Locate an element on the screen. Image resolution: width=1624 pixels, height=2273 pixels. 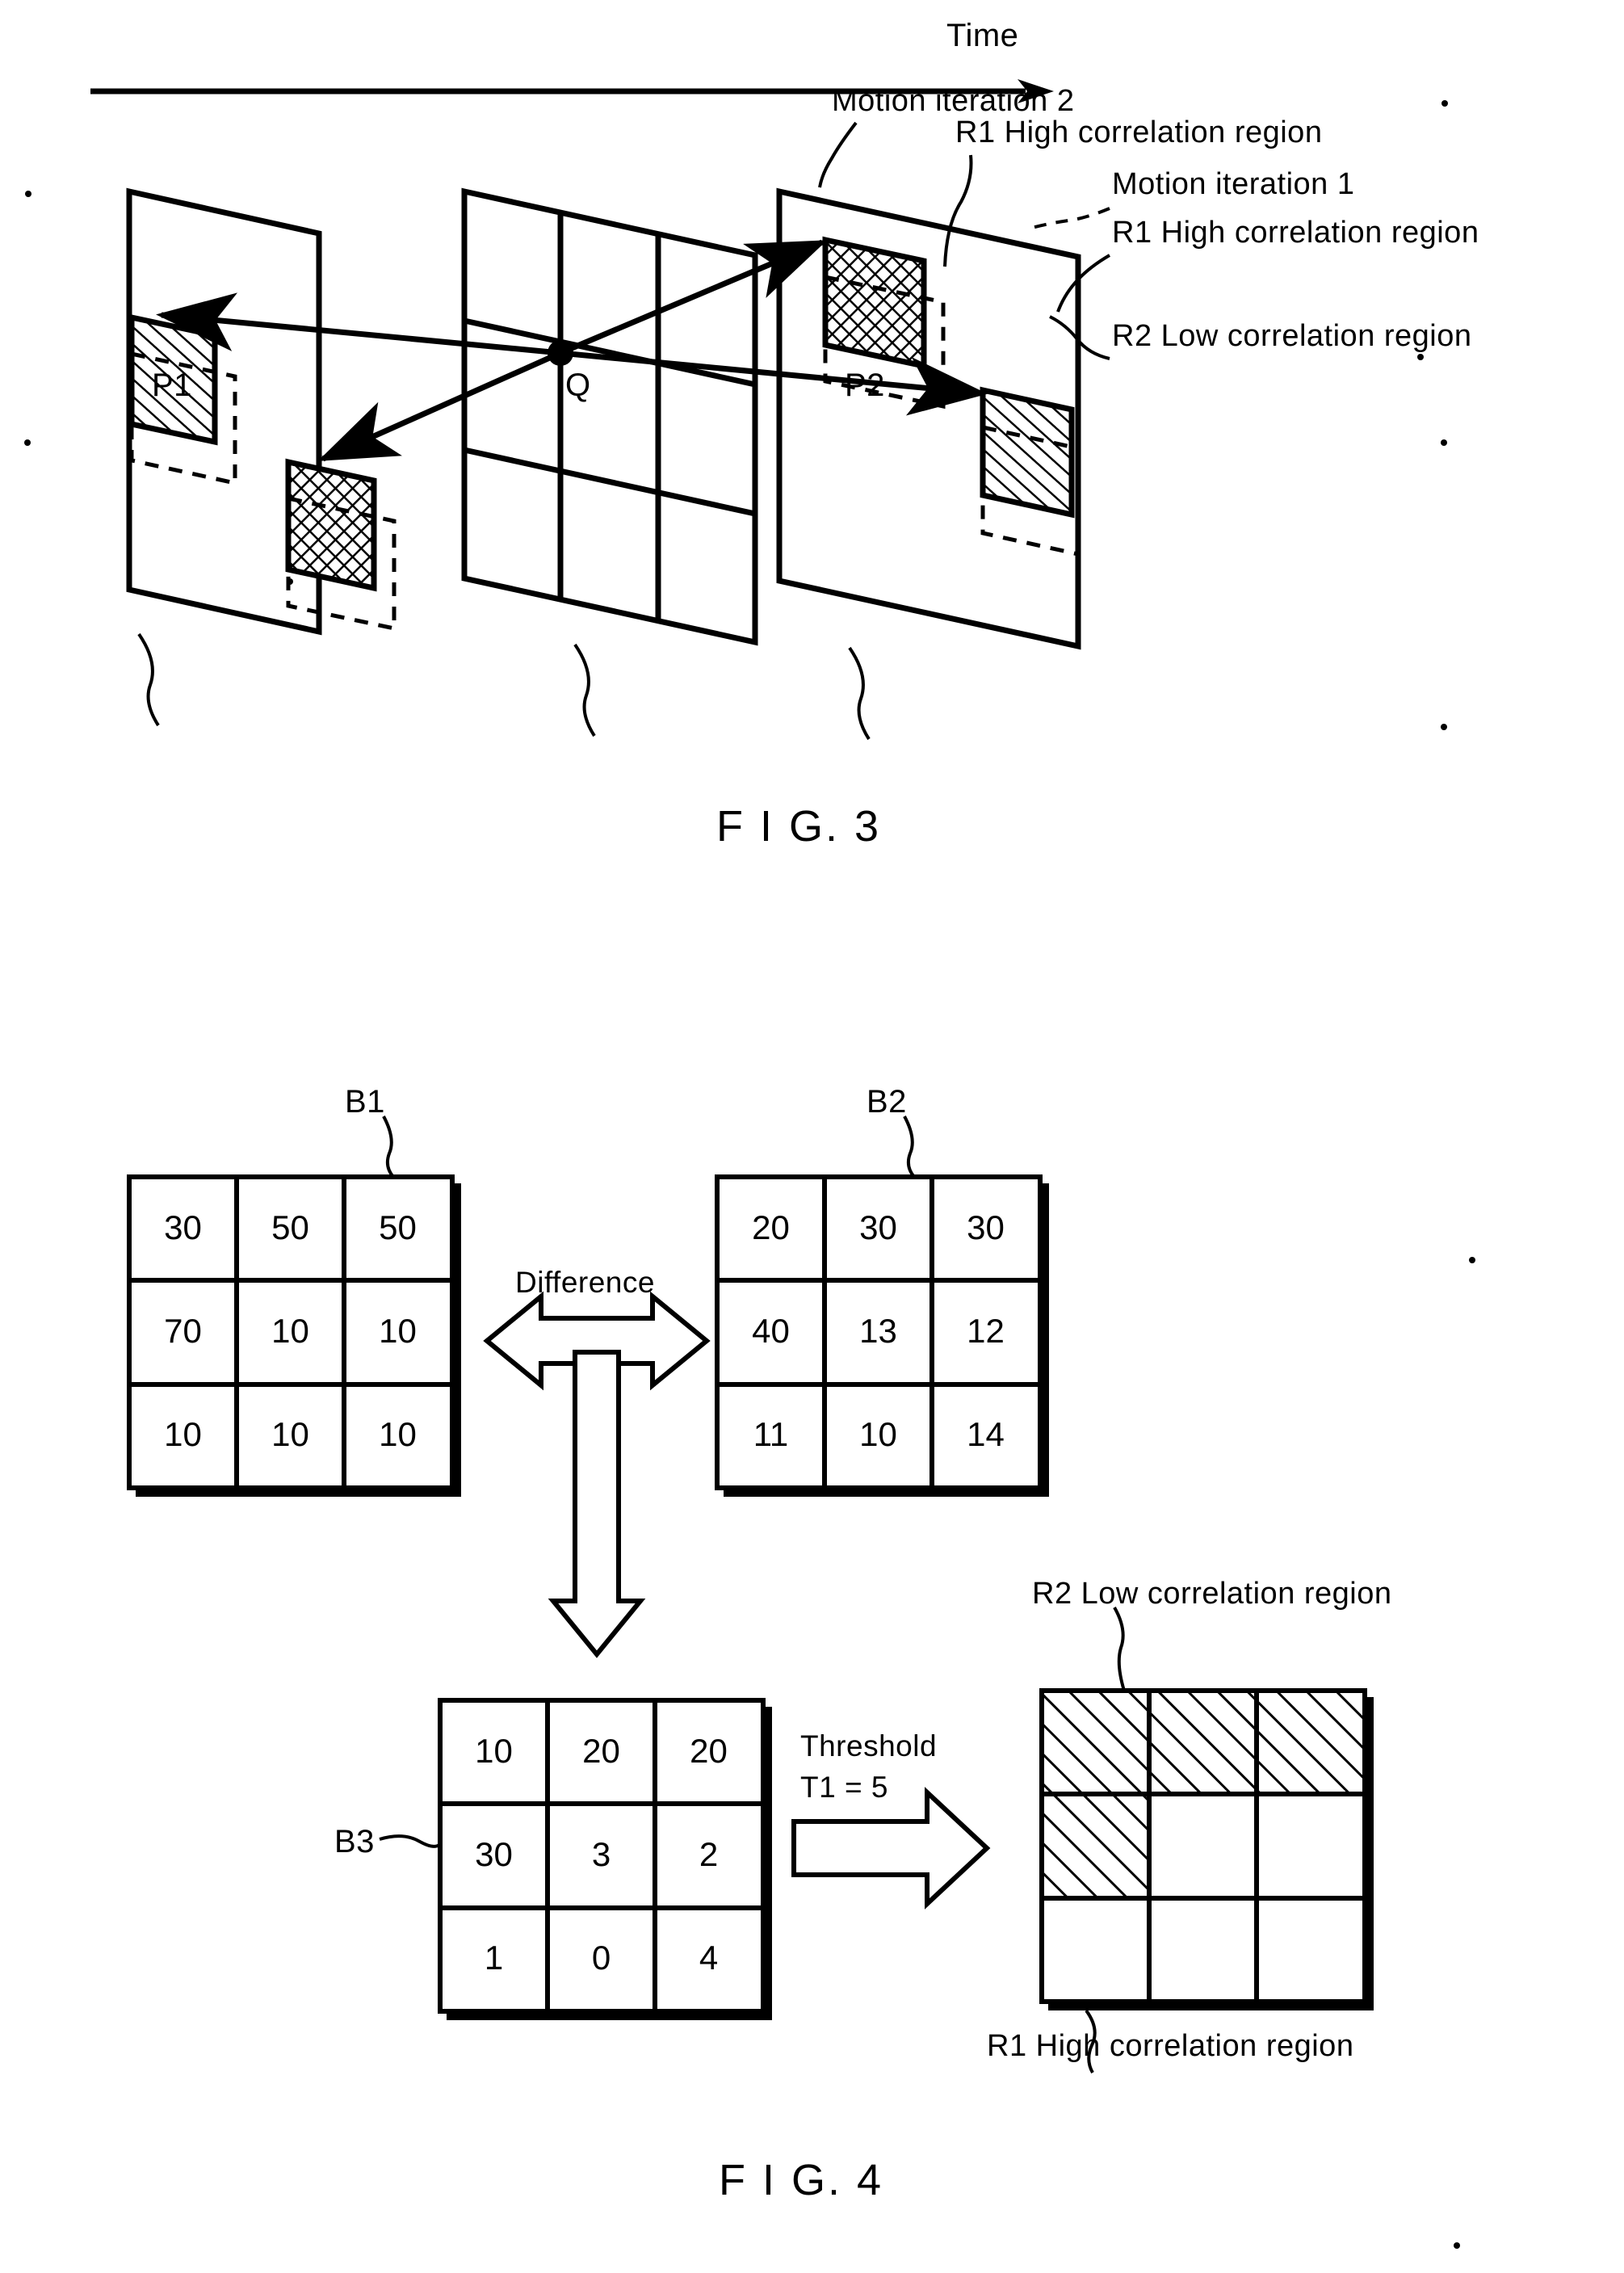
leader-r2-low-fig4 is located at coordinates (1119, 1649).